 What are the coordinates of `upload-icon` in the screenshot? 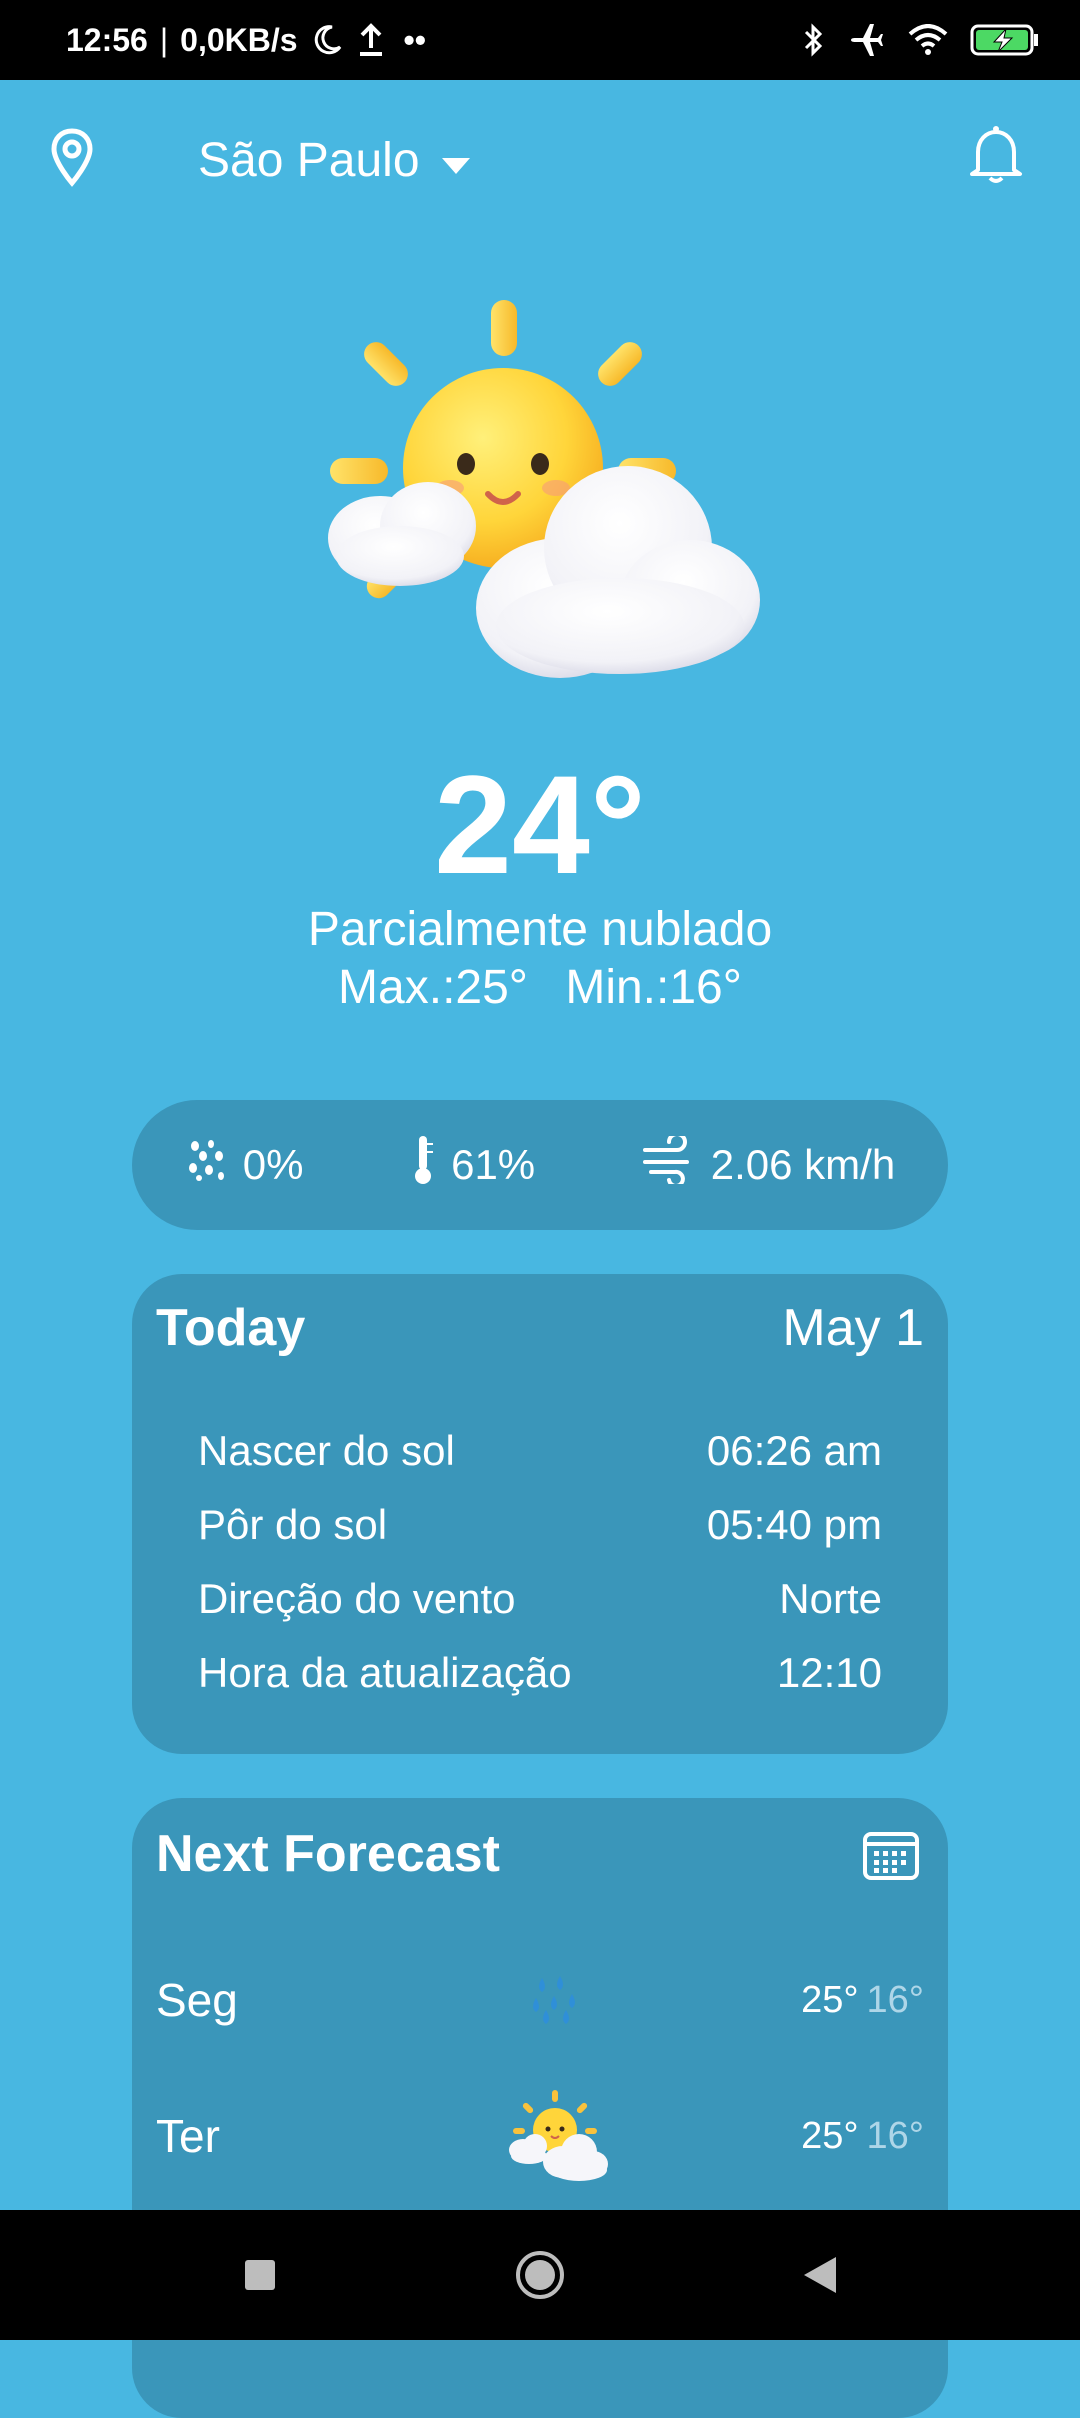 It's located at (371, 40).